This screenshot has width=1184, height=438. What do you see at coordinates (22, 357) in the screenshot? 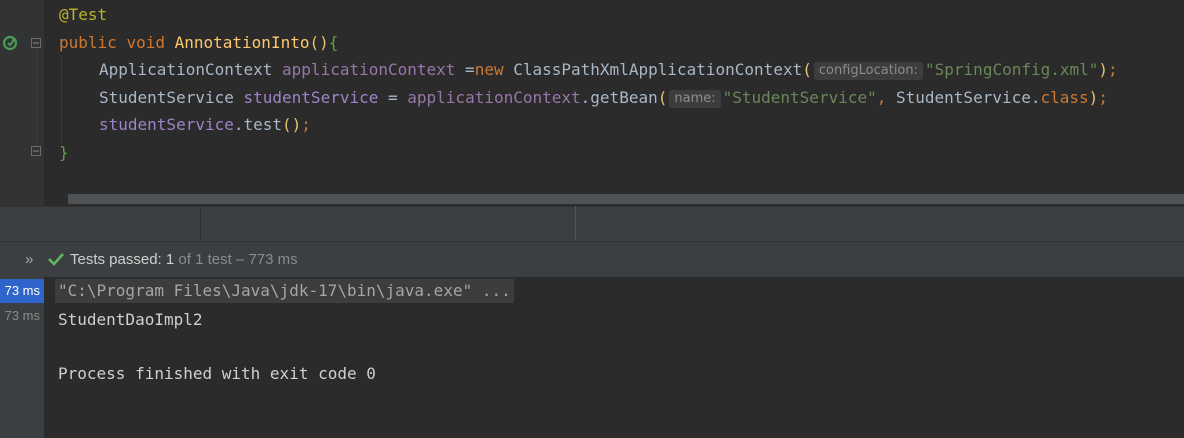
I see `test-results-tree: 73 ms 73 ms` at bounding box center [22, 357].